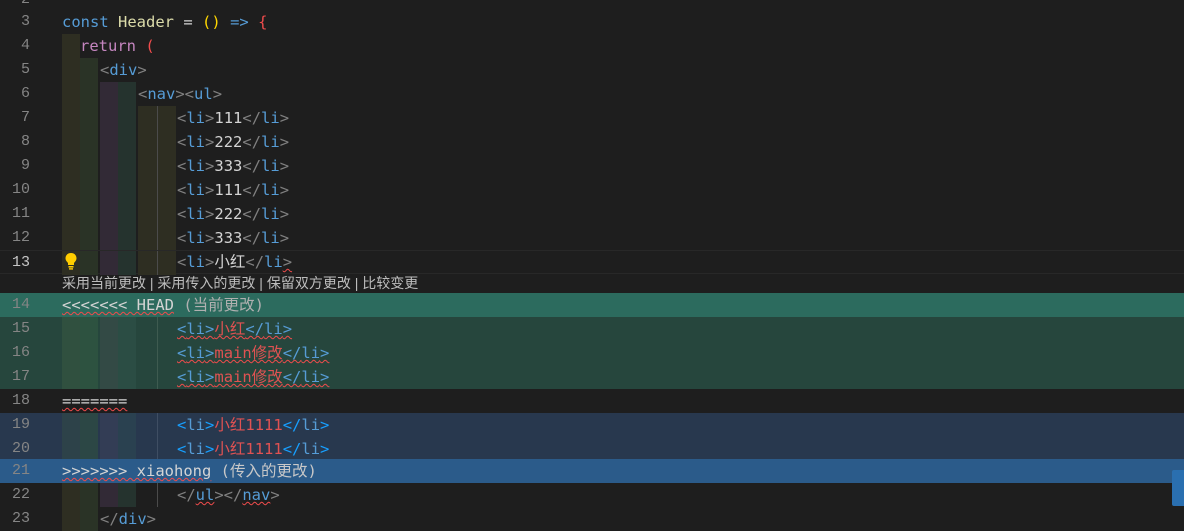  Describe the element at coordinates (104, 283) in the screenshot. I see `accept-current-change-link: 采用当前更改` at that location.